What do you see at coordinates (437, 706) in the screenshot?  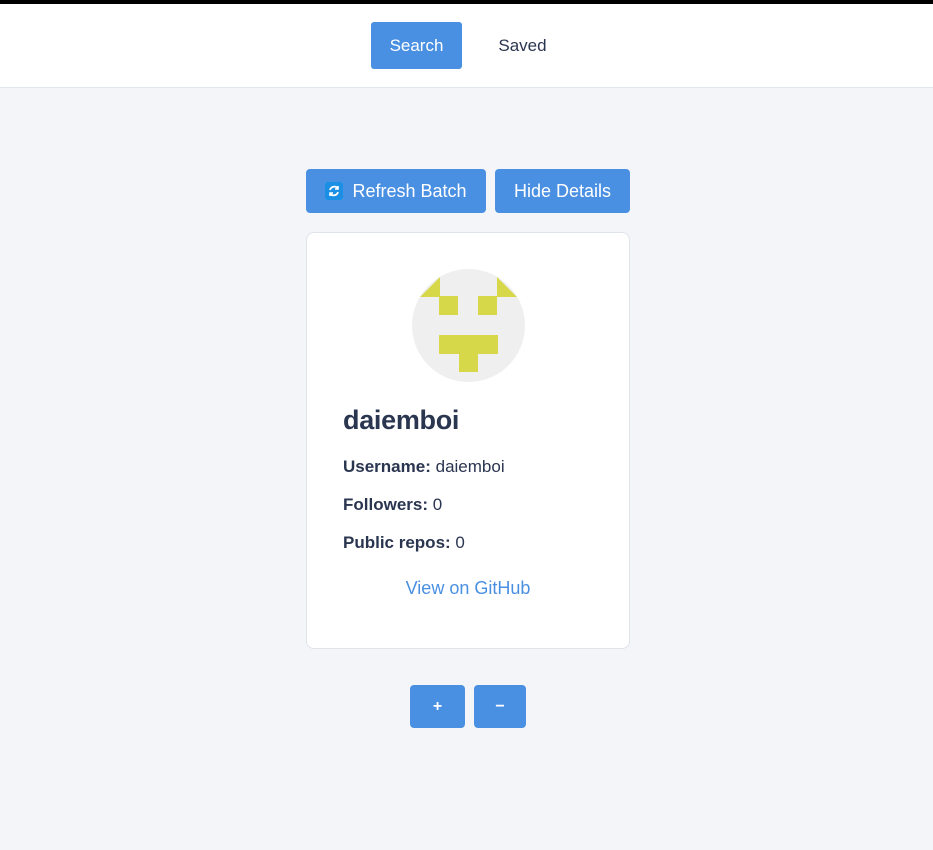 I see `zoom-in-button: +` at bounding box center [437, 706].